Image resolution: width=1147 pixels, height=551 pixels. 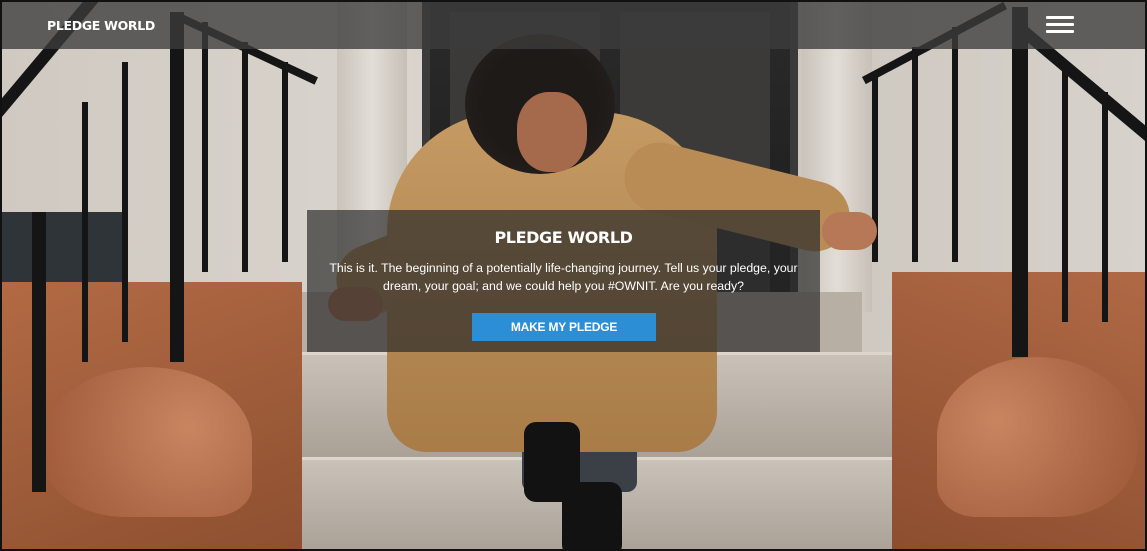 What do you see at coordinates (564, 327) in the screenshot?
I see `make-my-pledge-button: MAKE MY PLEDGE` at bounding box center [564, 327].